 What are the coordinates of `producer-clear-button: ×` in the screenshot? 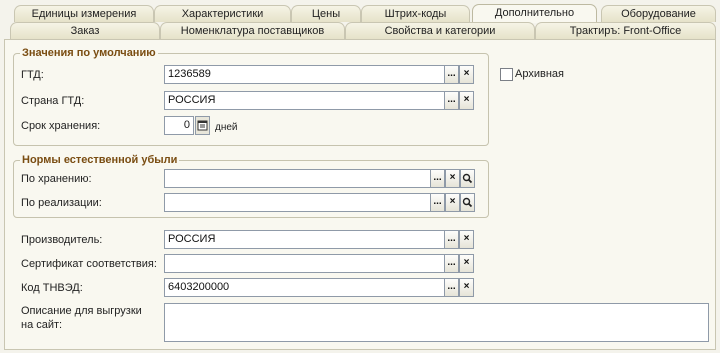 It's located at (466, 239).